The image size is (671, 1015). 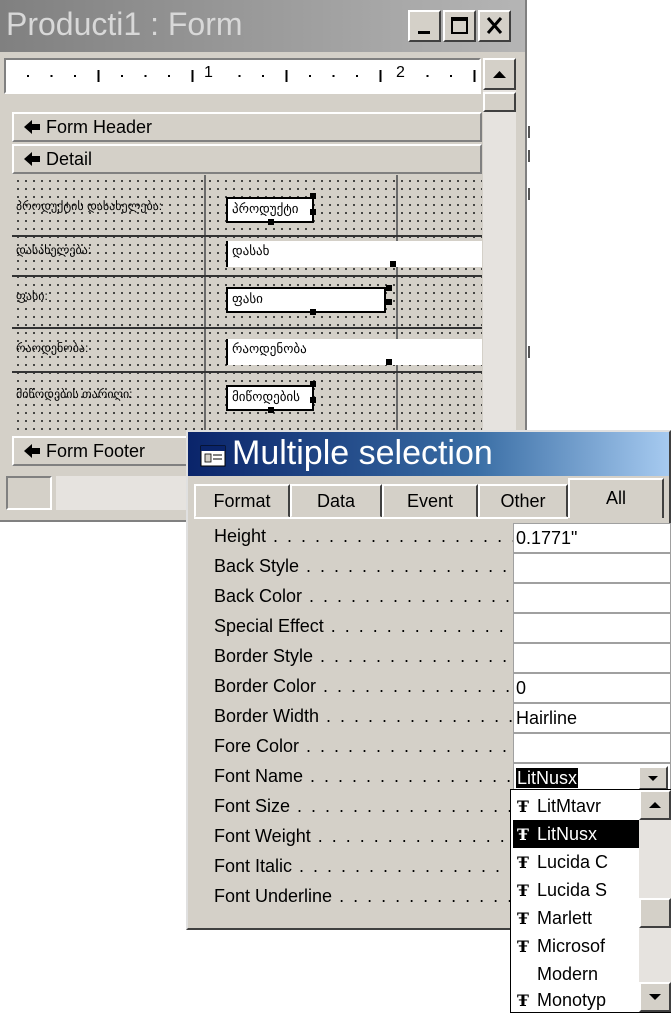 I want to click on tab-other: Other, so click(x=523, y=501).